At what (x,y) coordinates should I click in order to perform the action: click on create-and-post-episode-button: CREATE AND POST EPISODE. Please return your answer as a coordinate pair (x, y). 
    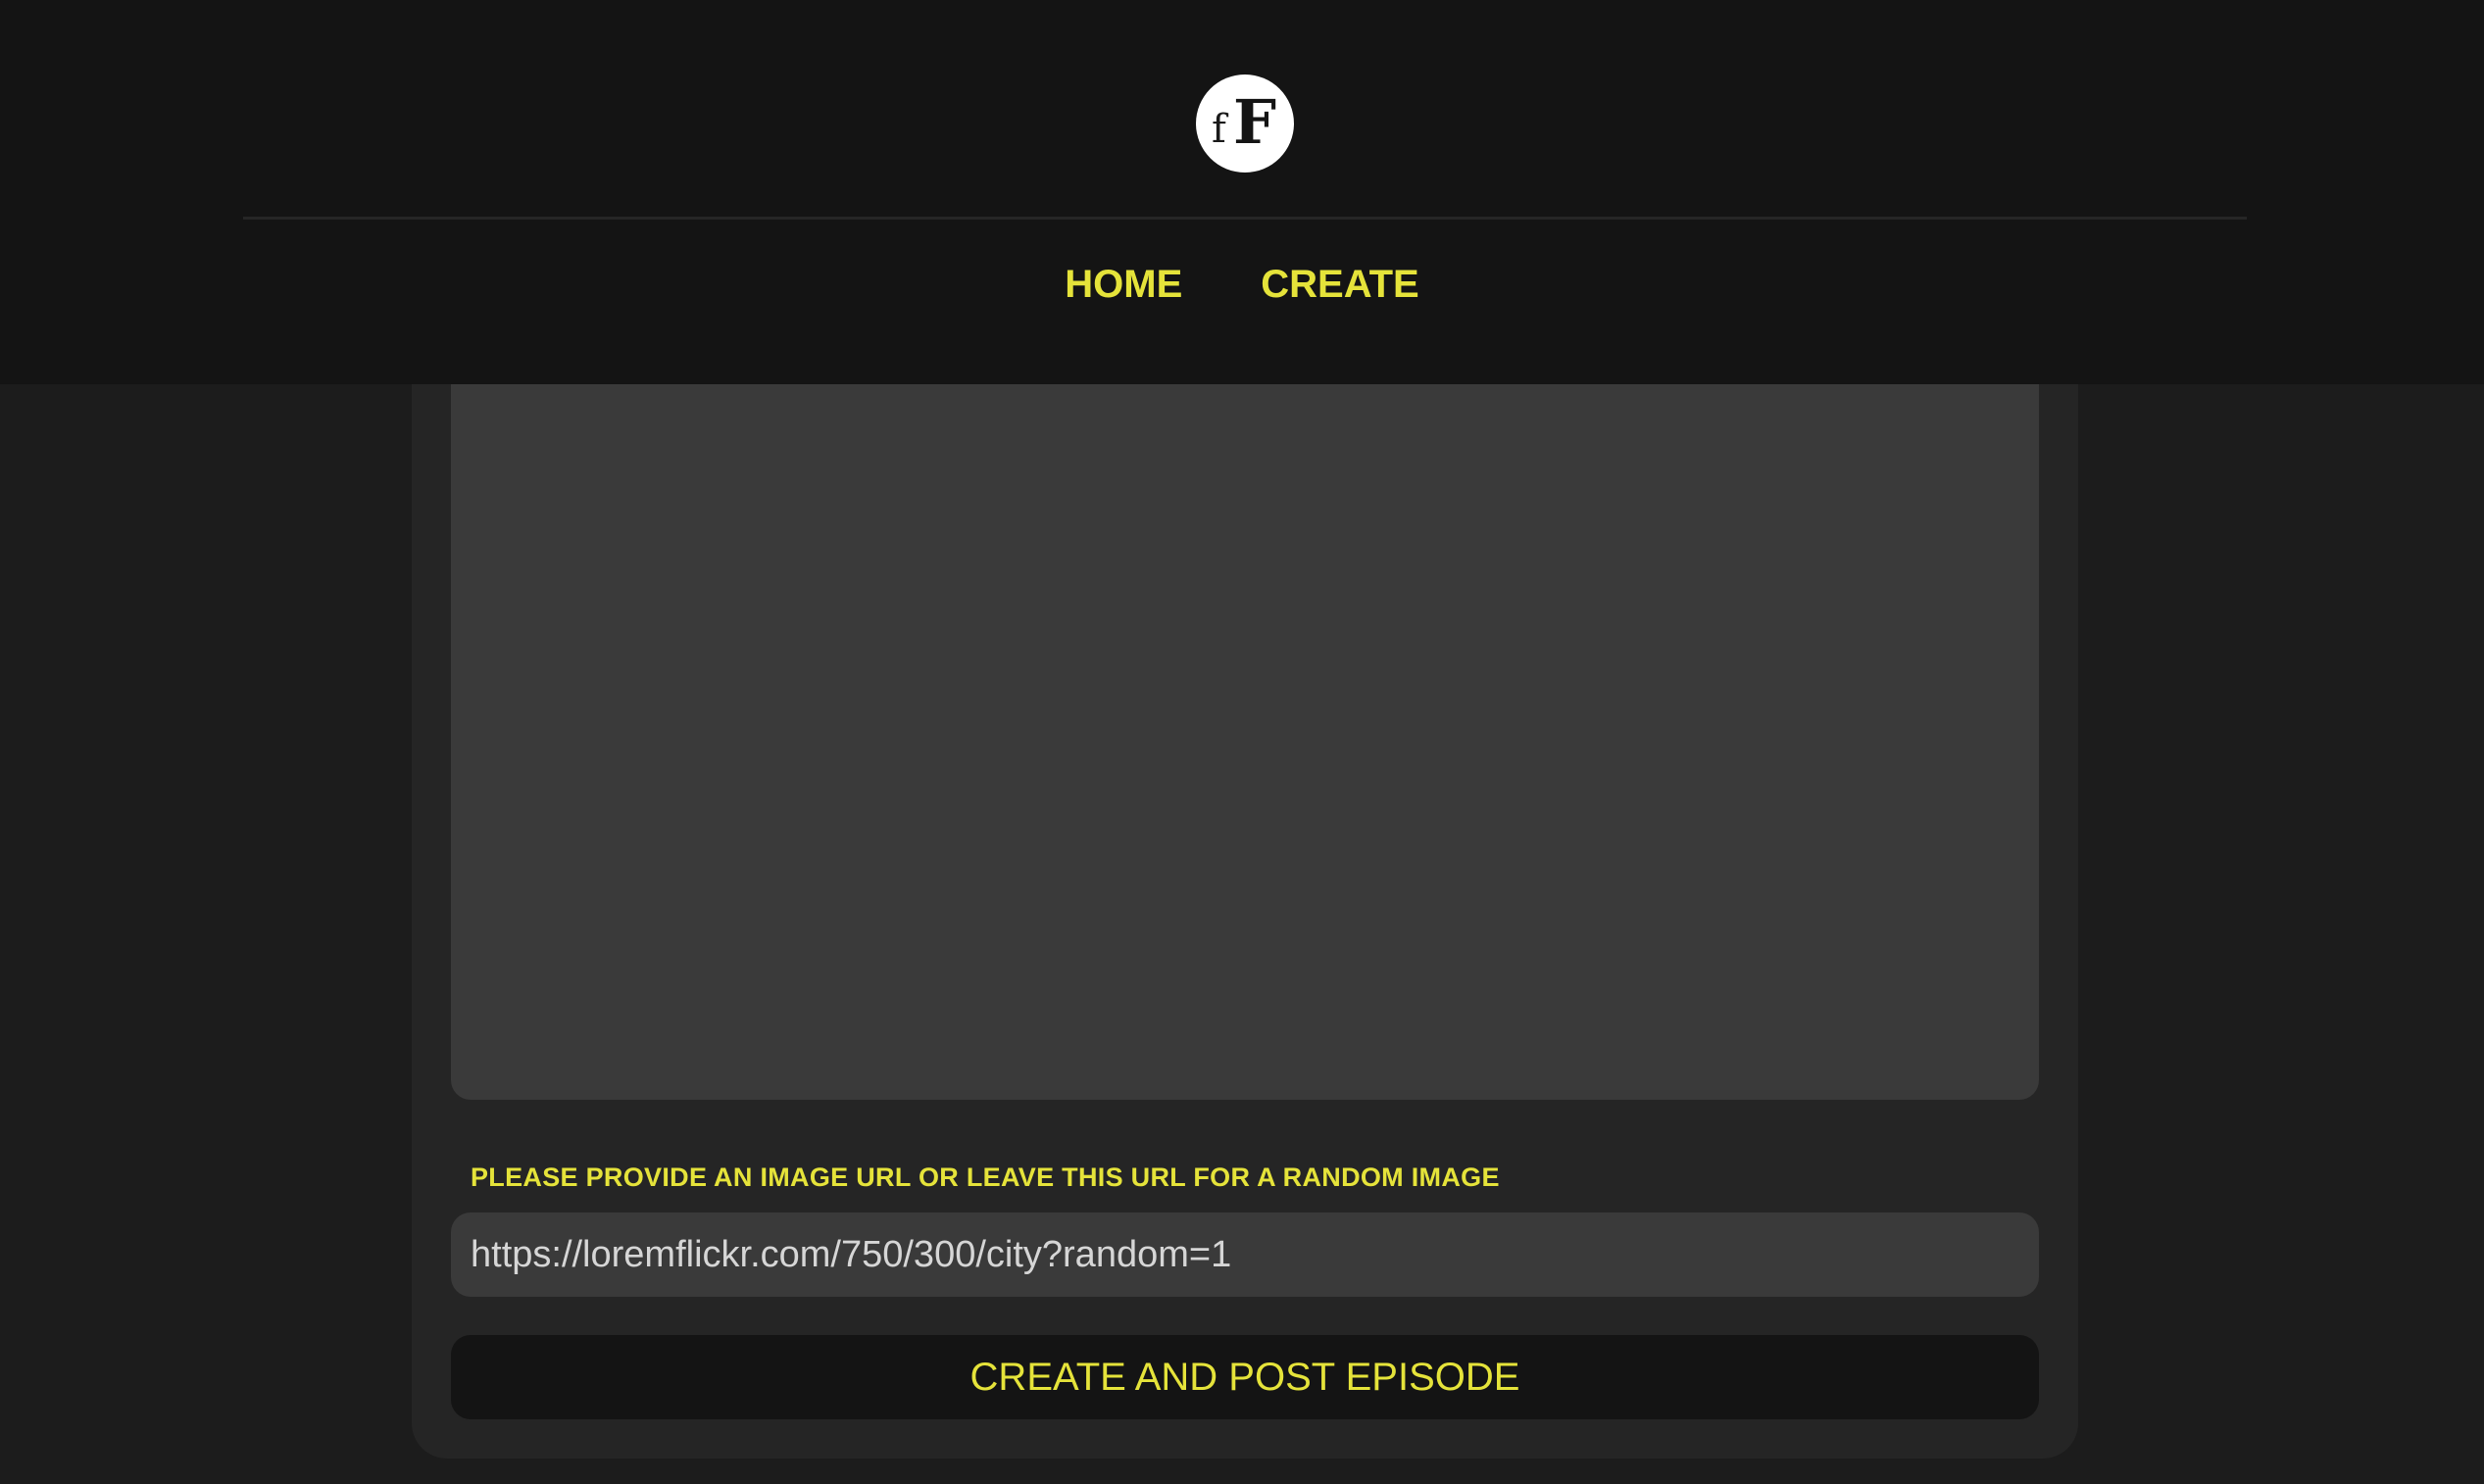
    Looking at the image, I should click on (1245, 1377).